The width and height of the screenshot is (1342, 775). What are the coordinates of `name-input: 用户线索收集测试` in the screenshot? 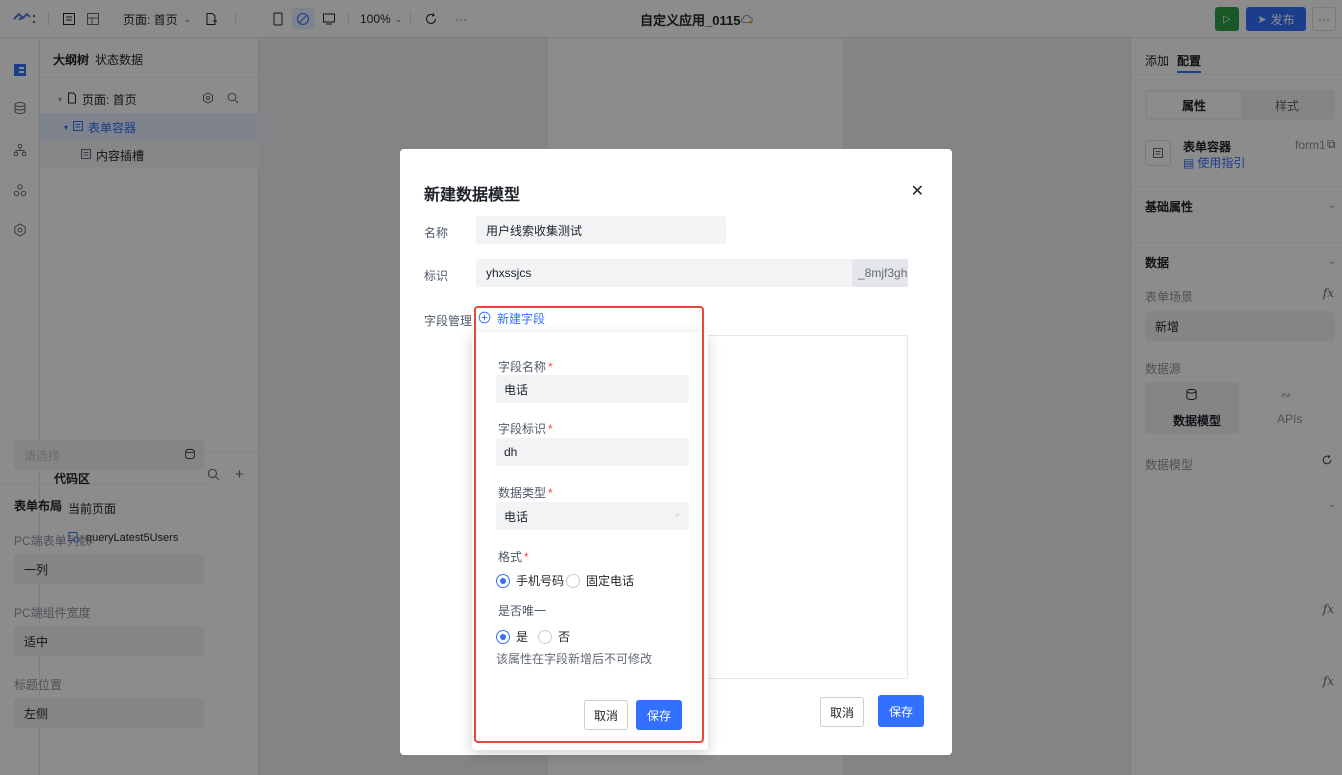 It's located at (601, 230).